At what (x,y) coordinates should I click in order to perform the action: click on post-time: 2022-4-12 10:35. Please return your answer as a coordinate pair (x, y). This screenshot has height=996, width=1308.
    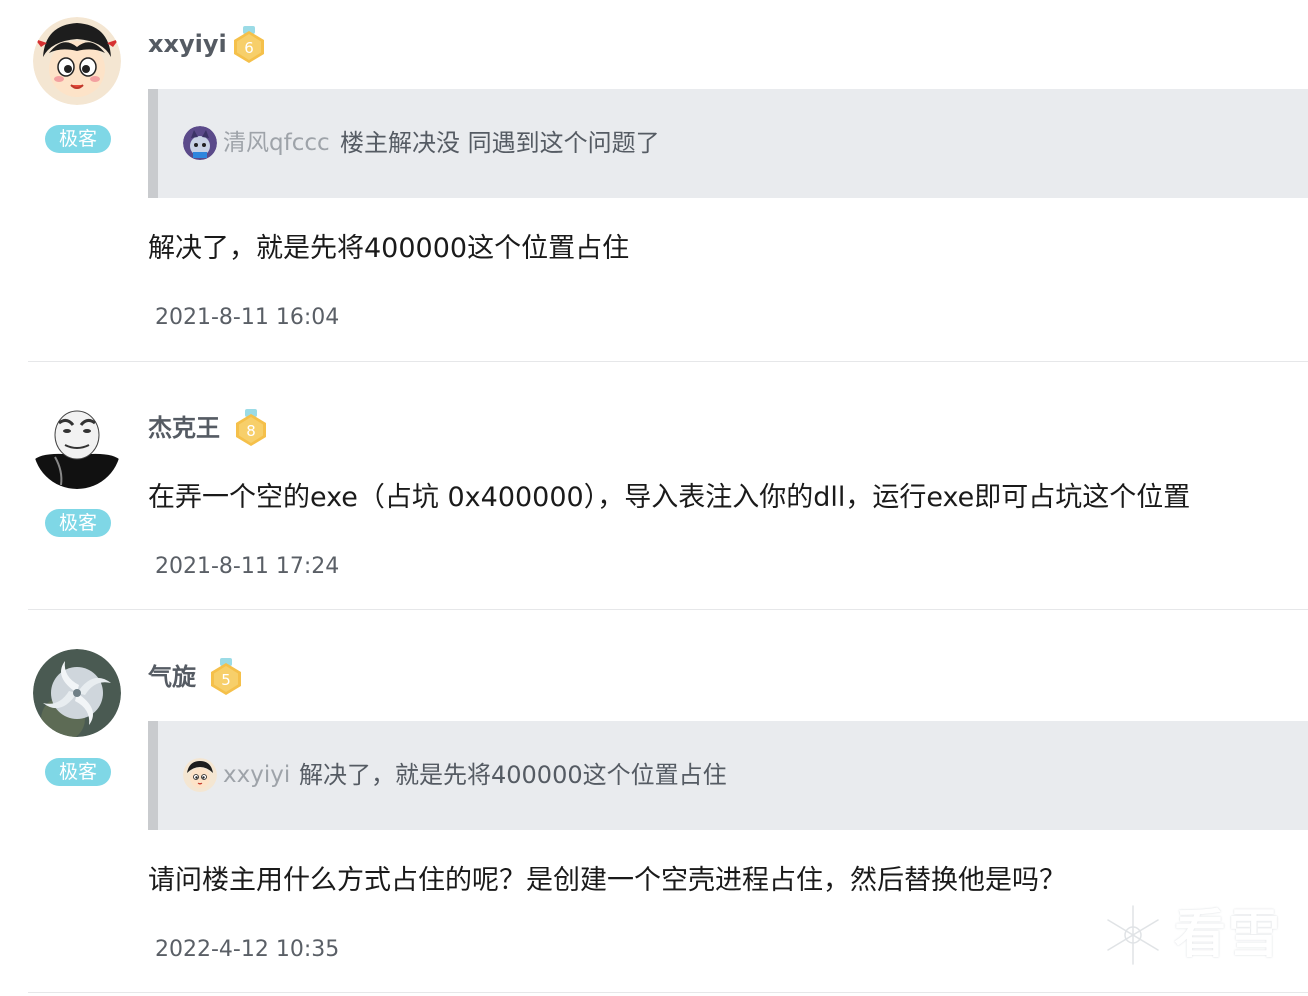
    Looking at the image, I should click on (247, 949).